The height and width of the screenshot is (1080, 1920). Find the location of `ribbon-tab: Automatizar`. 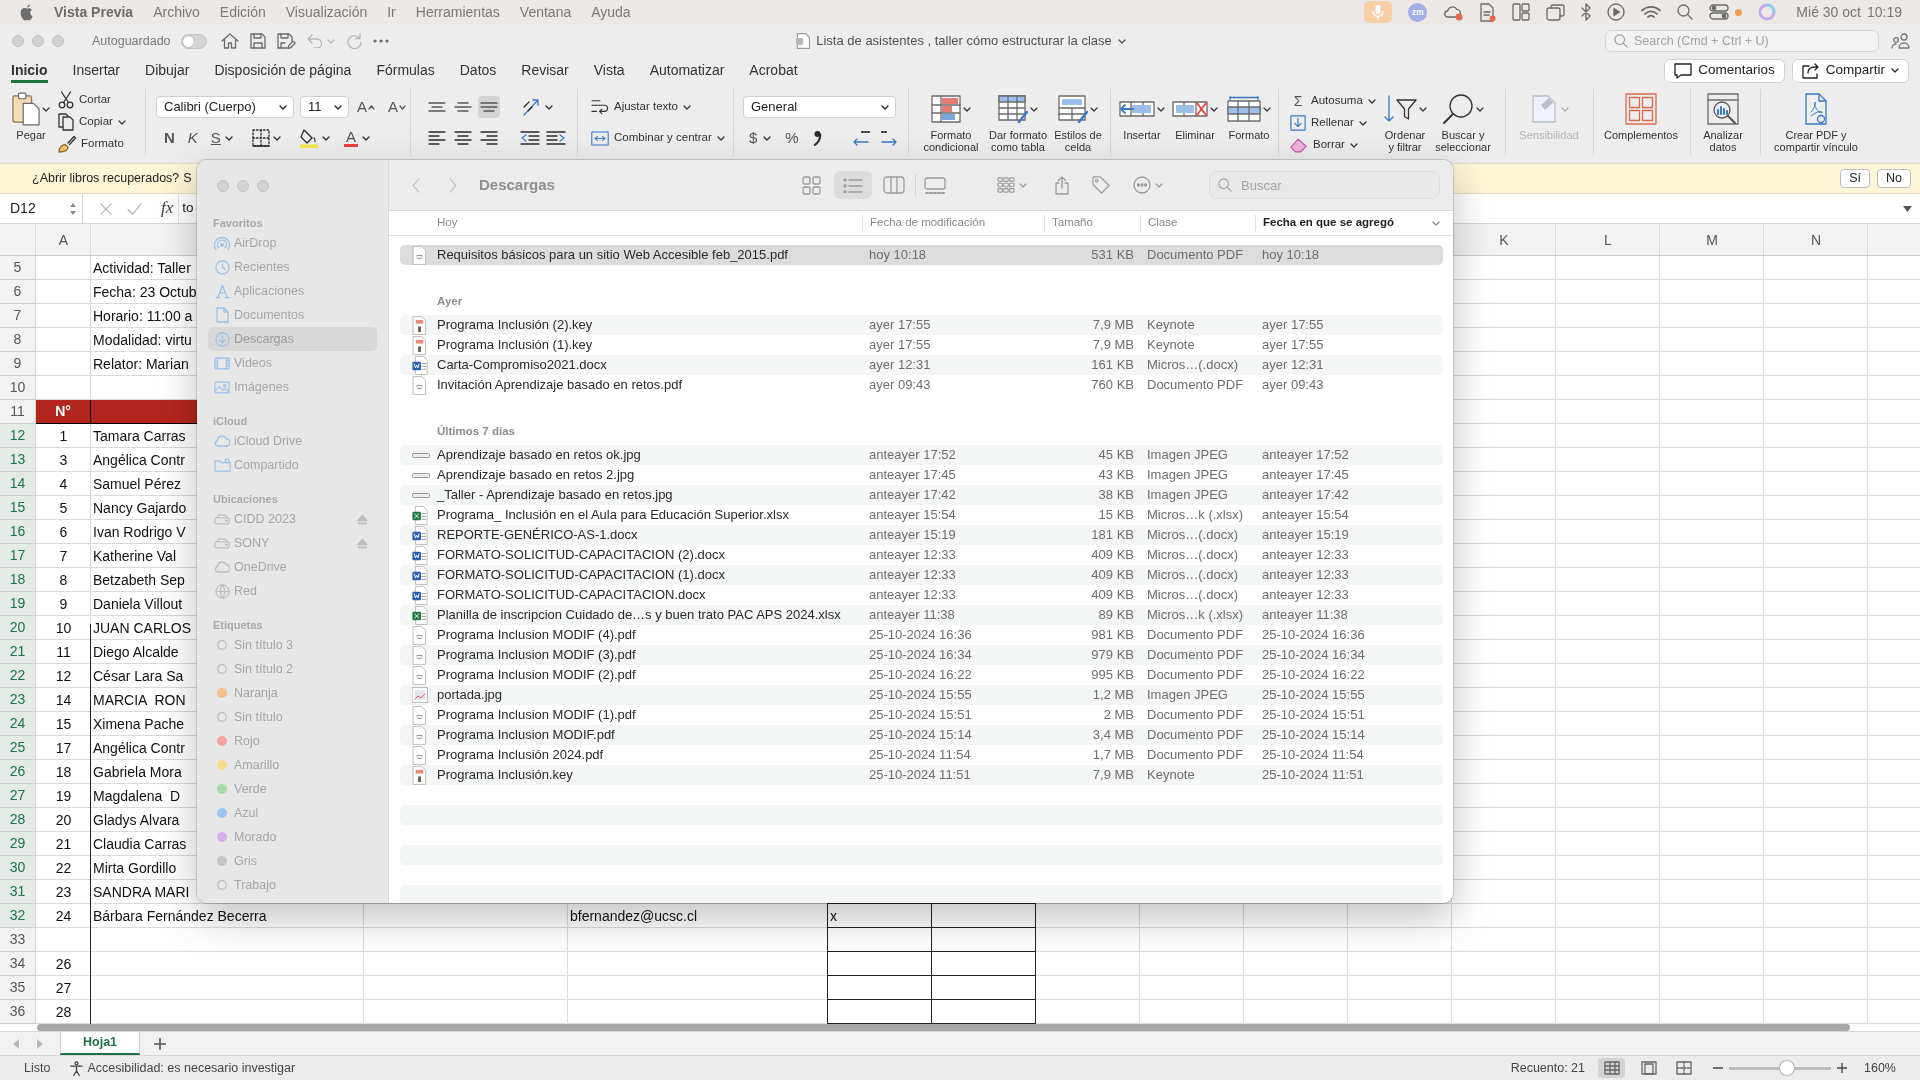

ribbon-tab: Automatizar is located at coordinates (687, 70).